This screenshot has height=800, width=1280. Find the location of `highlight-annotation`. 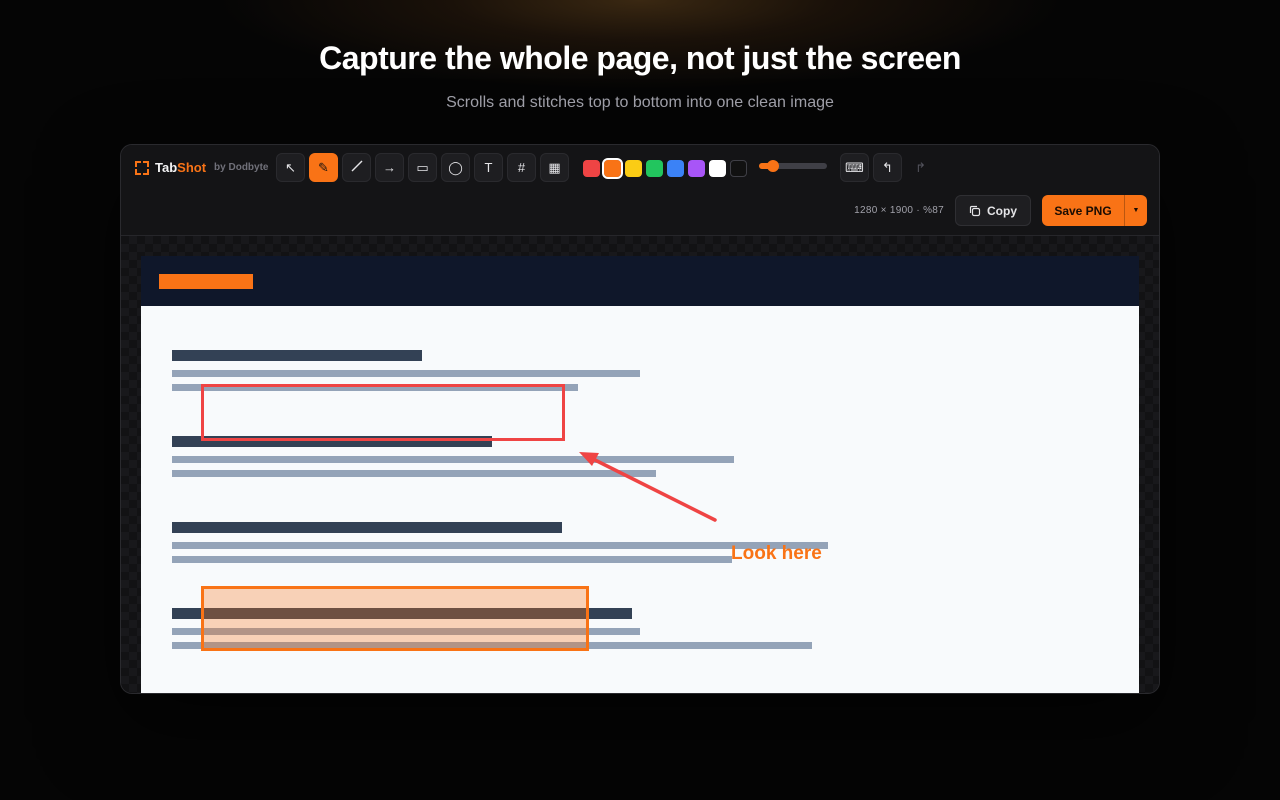

highlight-annotation is located at coordinates (395, 618).